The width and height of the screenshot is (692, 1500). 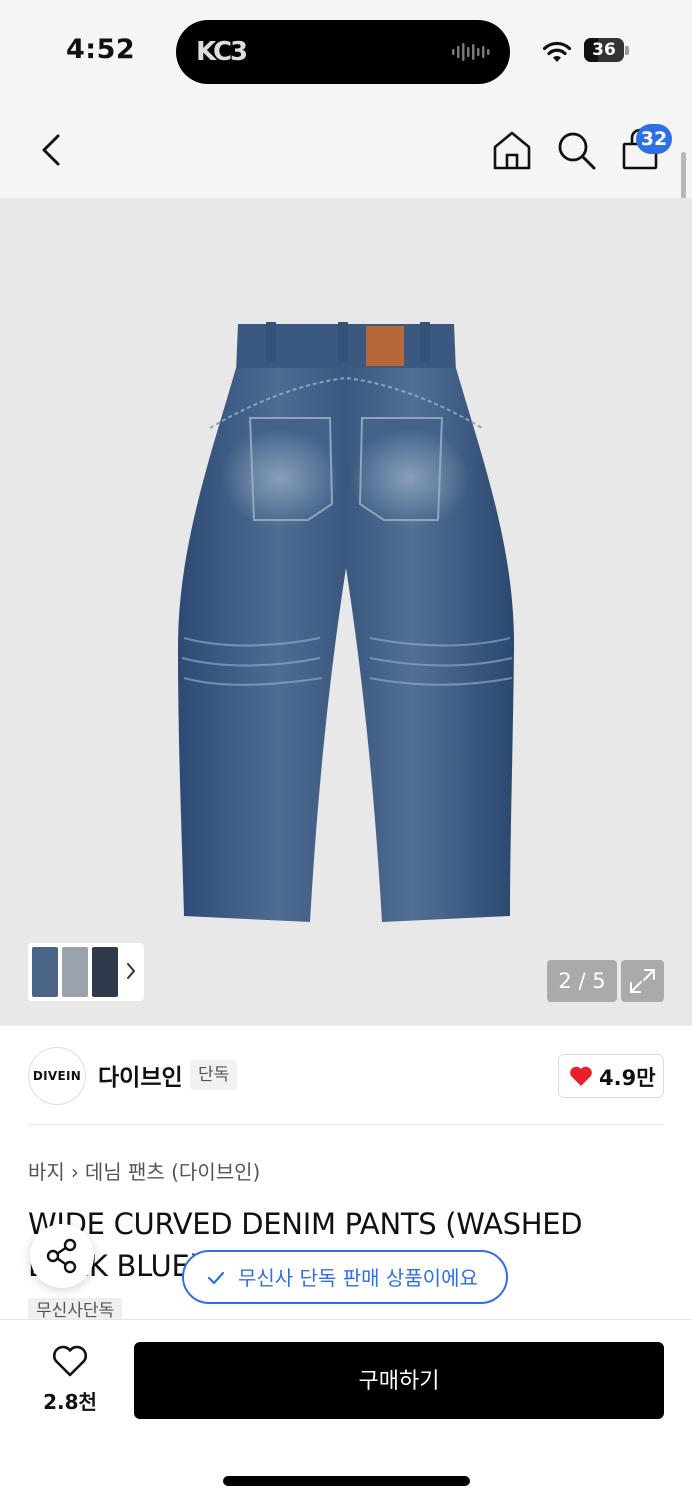 I want to click on exclusive-tag: 단독, so click(x=214, y=1075).